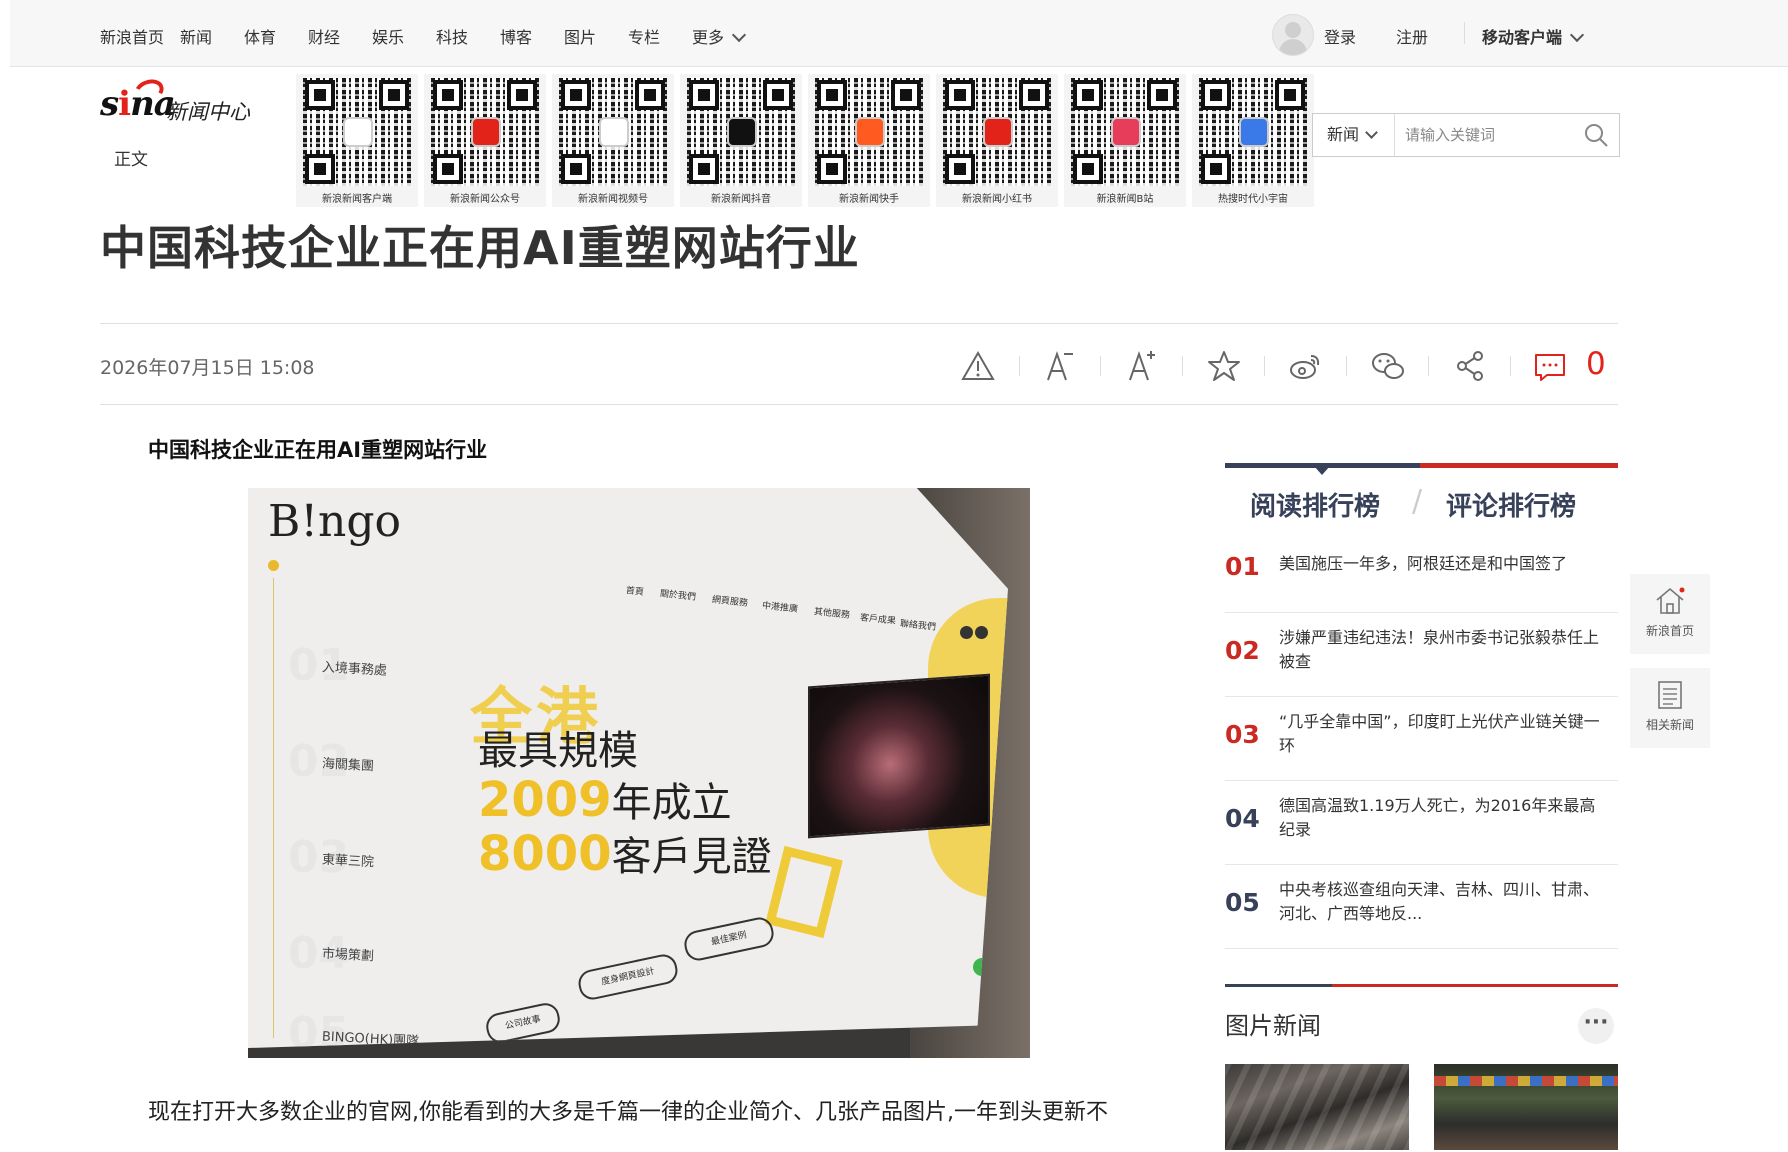 Image resolution: width=1788 pixels, height=1152 pixels. Describe the element at coordinates (869, 199) in the screenshot. I see `qr-caption: 新浪新闻快手` at that location.